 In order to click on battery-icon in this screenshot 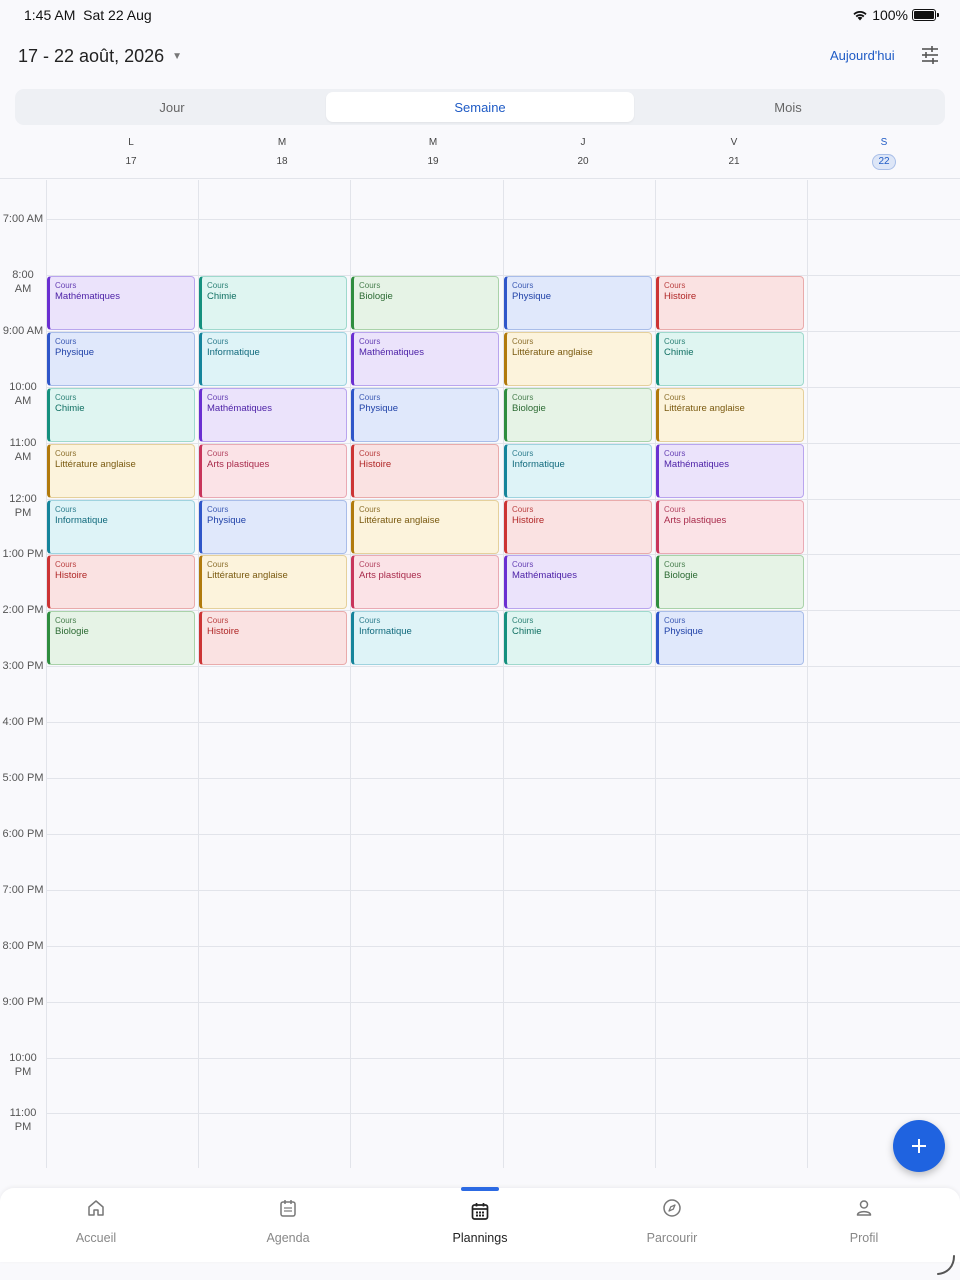, I will do `click(925, 15)`.